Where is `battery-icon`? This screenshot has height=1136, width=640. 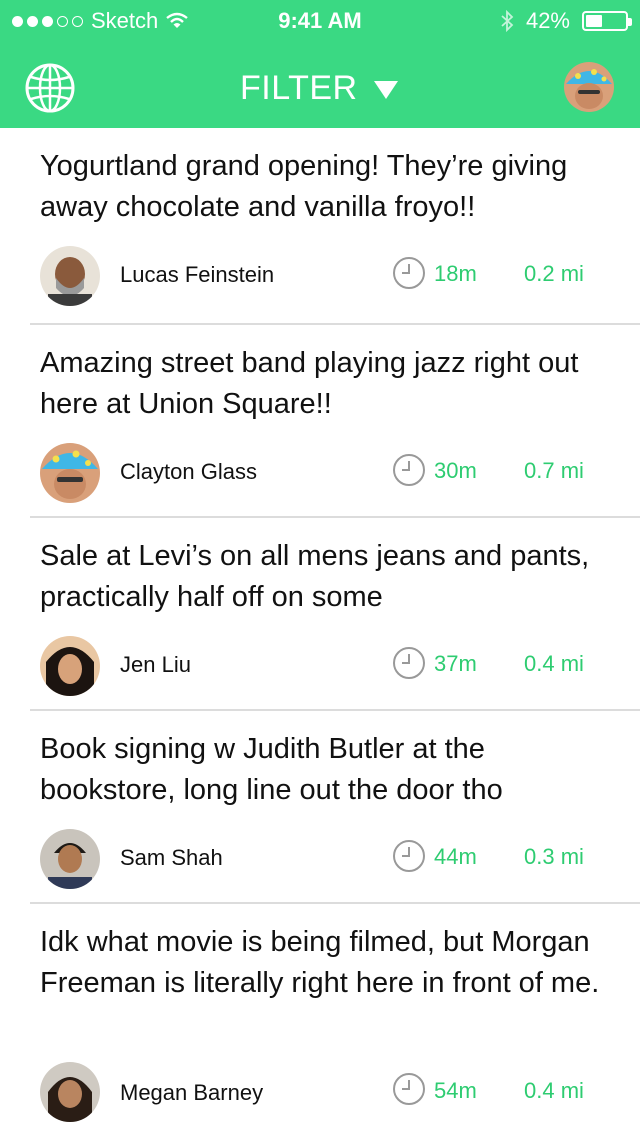
battery-icon is located at coordinates (607, 21).